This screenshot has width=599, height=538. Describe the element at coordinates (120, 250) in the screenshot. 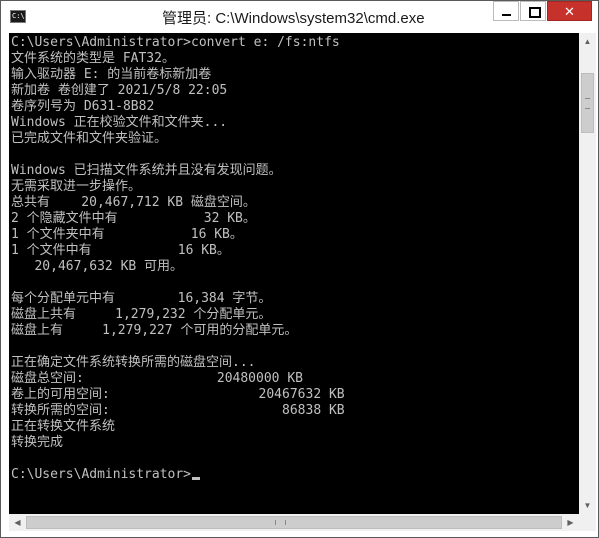

I see `console-line: 1 个文件中有 16 KB。` at that location.